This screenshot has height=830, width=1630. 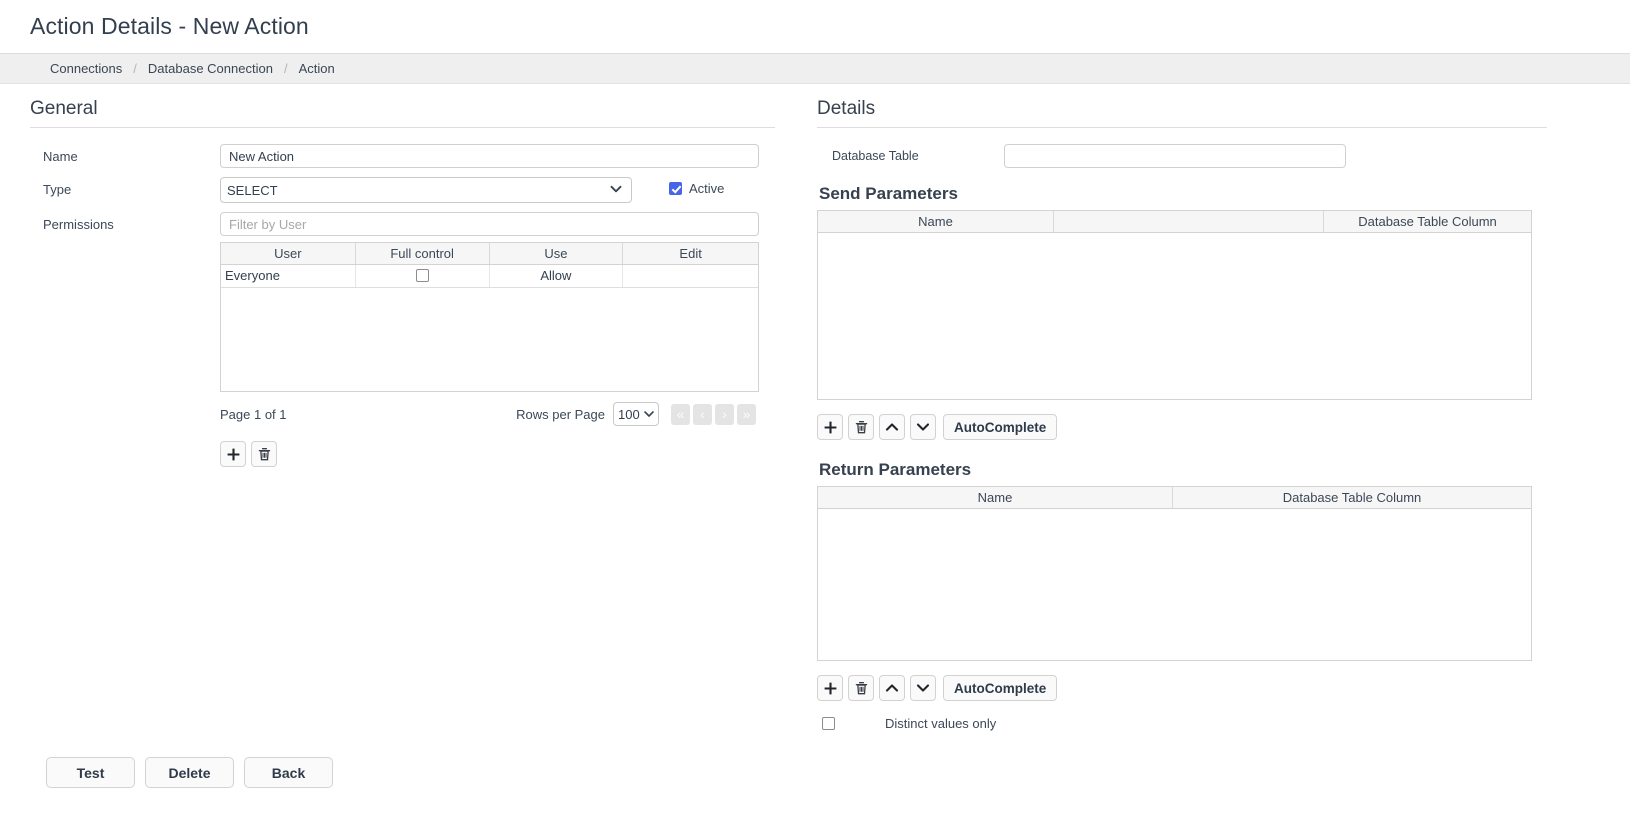 I want to click on breadcrumb-item-connections: Connections, so click(x=86, y=68).